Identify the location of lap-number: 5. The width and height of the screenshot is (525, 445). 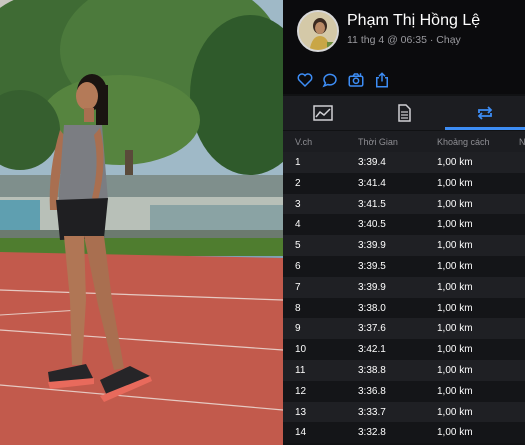
(298, 246).